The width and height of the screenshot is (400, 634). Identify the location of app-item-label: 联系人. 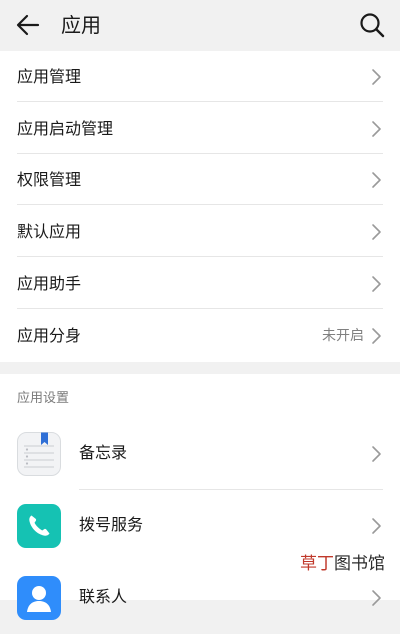
(103, 596).